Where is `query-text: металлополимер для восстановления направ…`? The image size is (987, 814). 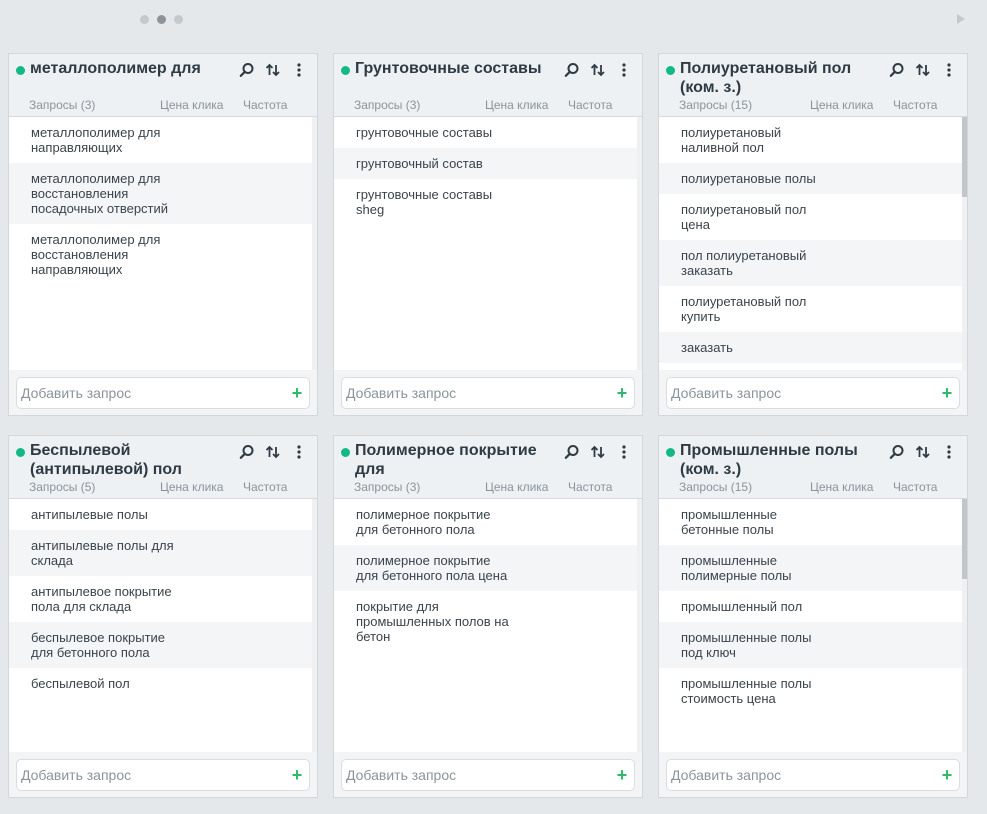 query-text: металлополимер для восстановления направ… is located at coordinates (96, 254).